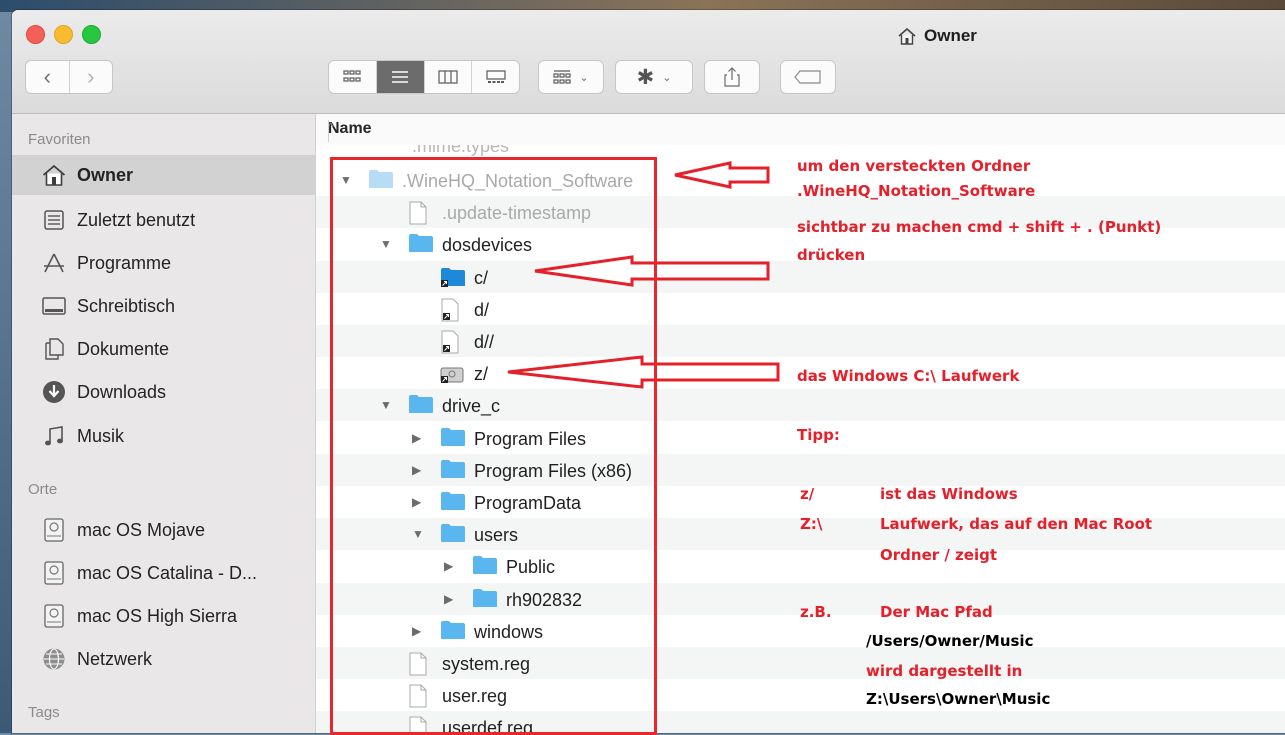  What do you see at coordinates (916, 191) in the screenshot?
I see `annotation-hidden-folder-line2: .WineHQ_Notation_Software` at bounding box center [916, 191].